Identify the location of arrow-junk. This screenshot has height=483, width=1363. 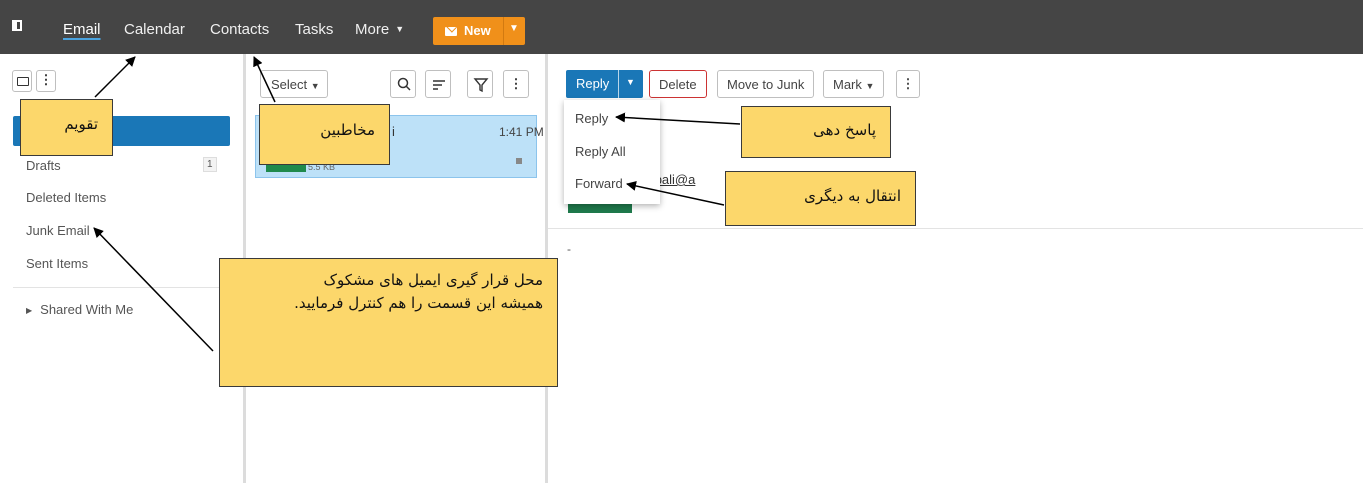
(153, 289).